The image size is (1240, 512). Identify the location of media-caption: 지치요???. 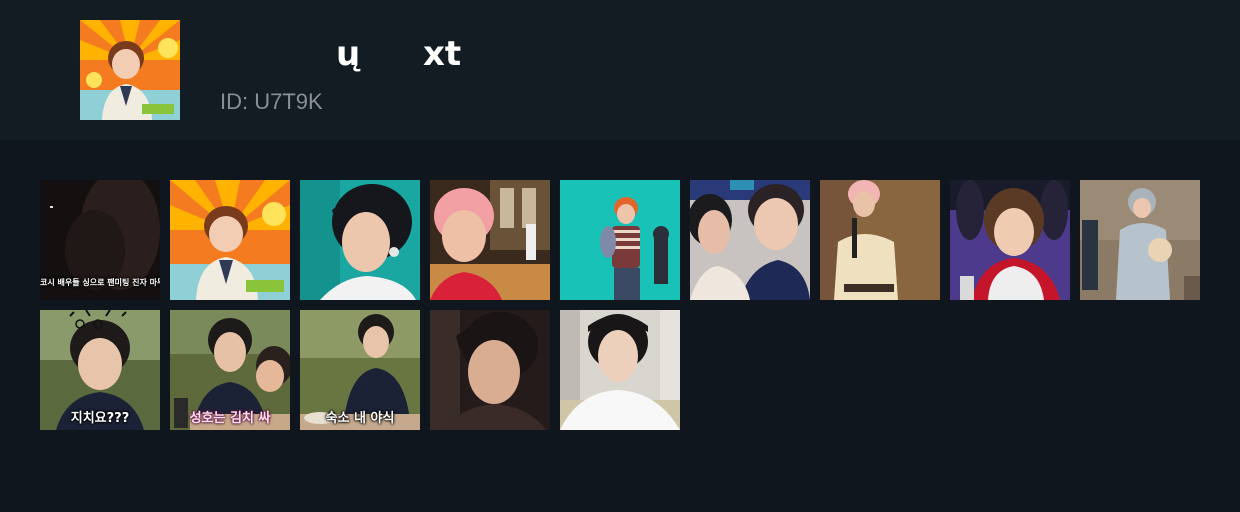
(100, 418).